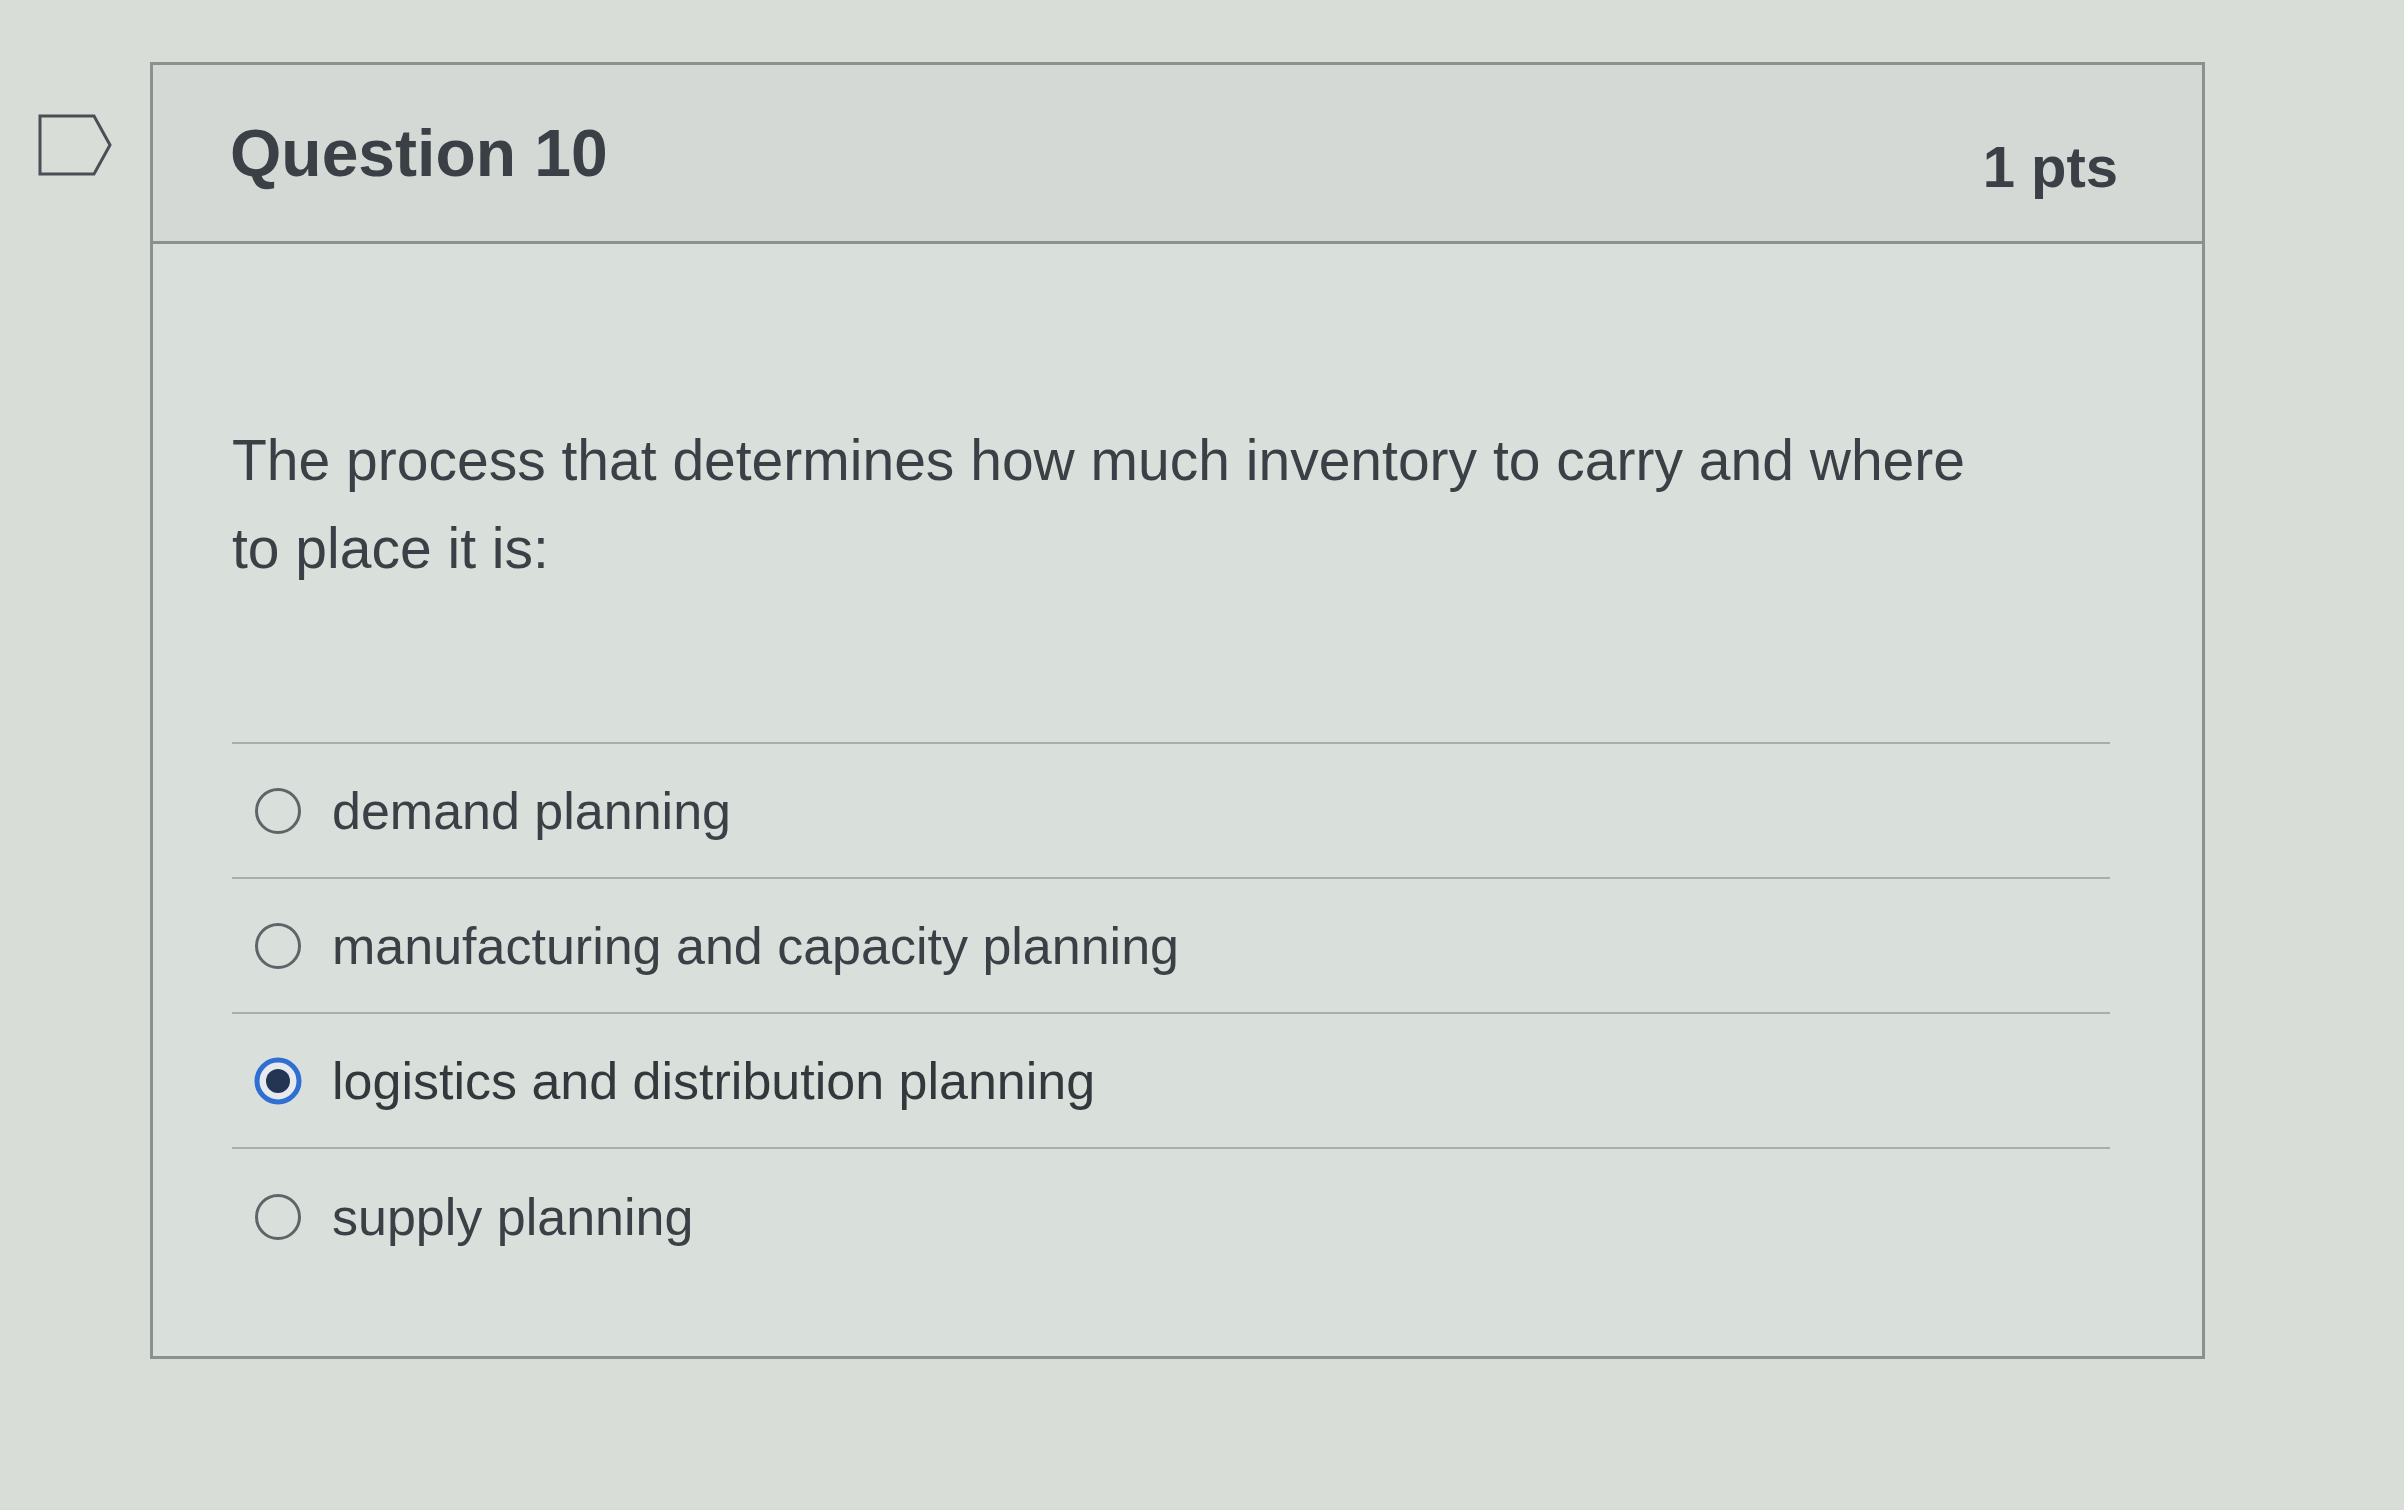 The width and height of the screenshot is (2404, 1510). I want to click on bookmark-flag-icon, so click(75, 145).